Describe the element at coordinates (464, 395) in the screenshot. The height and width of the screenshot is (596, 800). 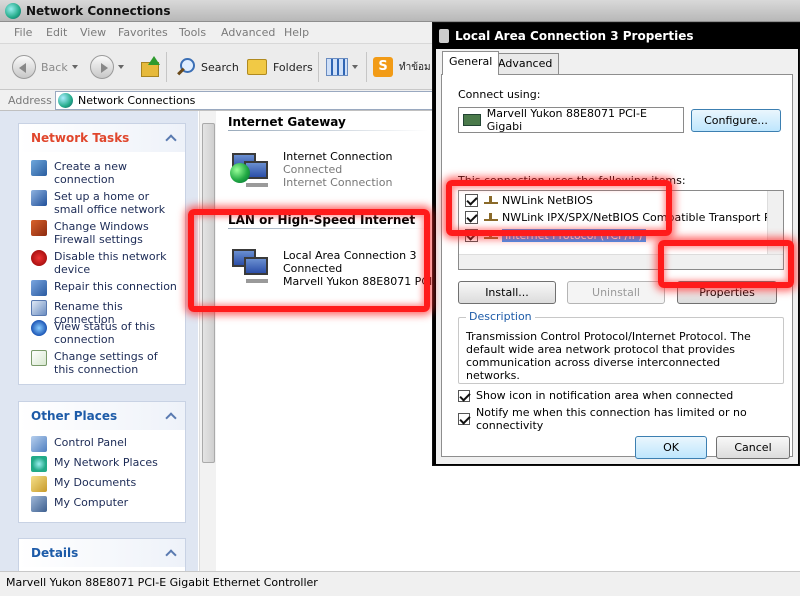
I see `show-icon-checkbox` at that location.